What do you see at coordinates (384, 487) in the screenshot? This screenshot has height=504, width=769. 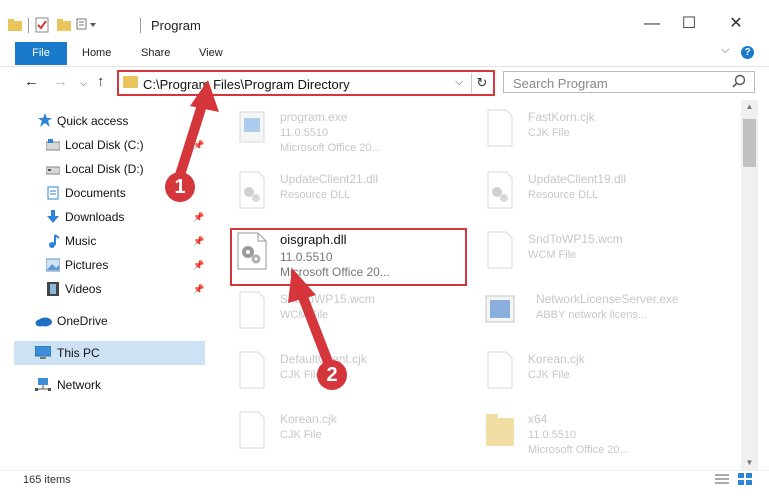 I see `status-bar` at bounding box center [384, 487].